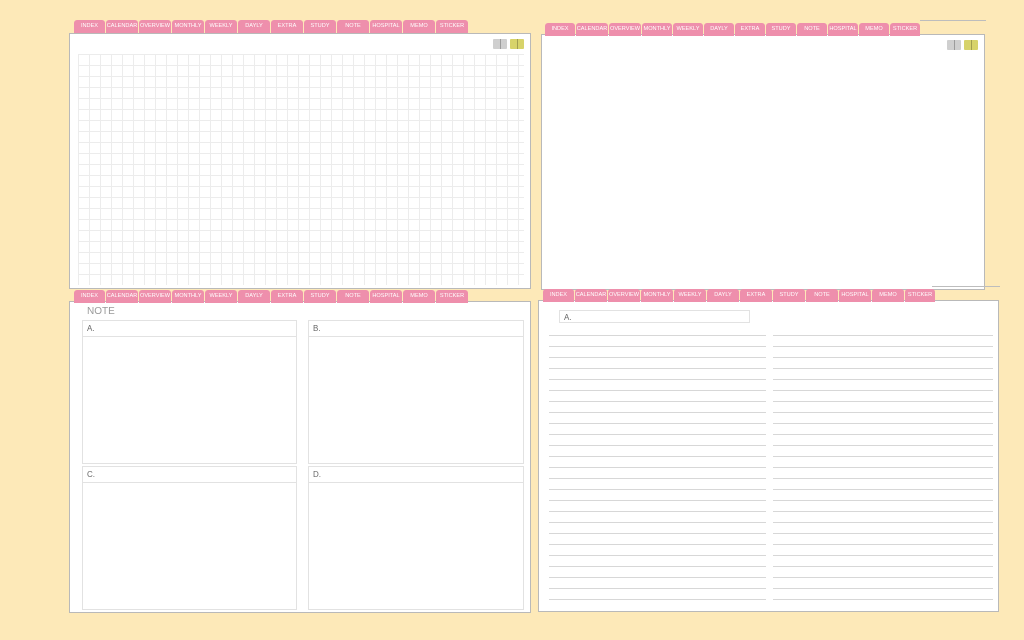  Describe the element at coordinates (883, 466) in the screenshot. I see `lined-column-right` at that location.